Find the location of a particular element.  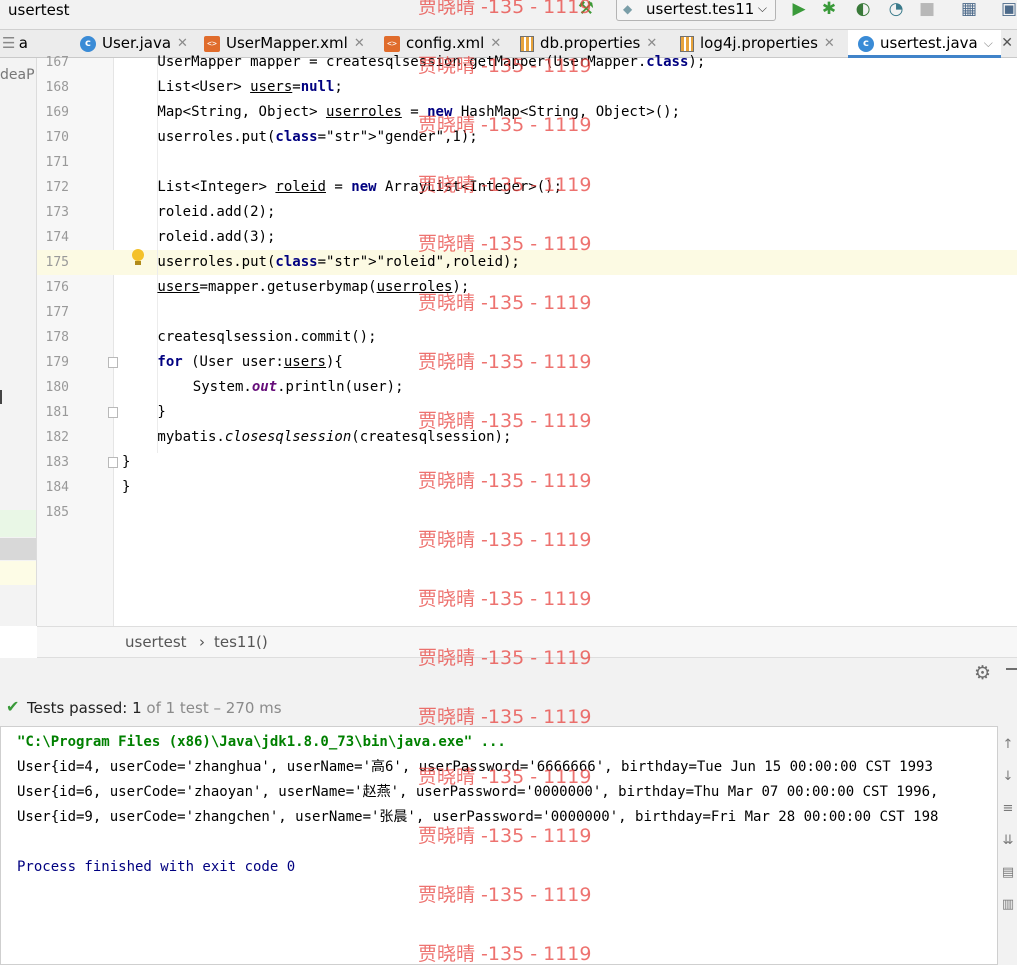

code-text: roleid.add(3); is located at coordinates (216, 237).